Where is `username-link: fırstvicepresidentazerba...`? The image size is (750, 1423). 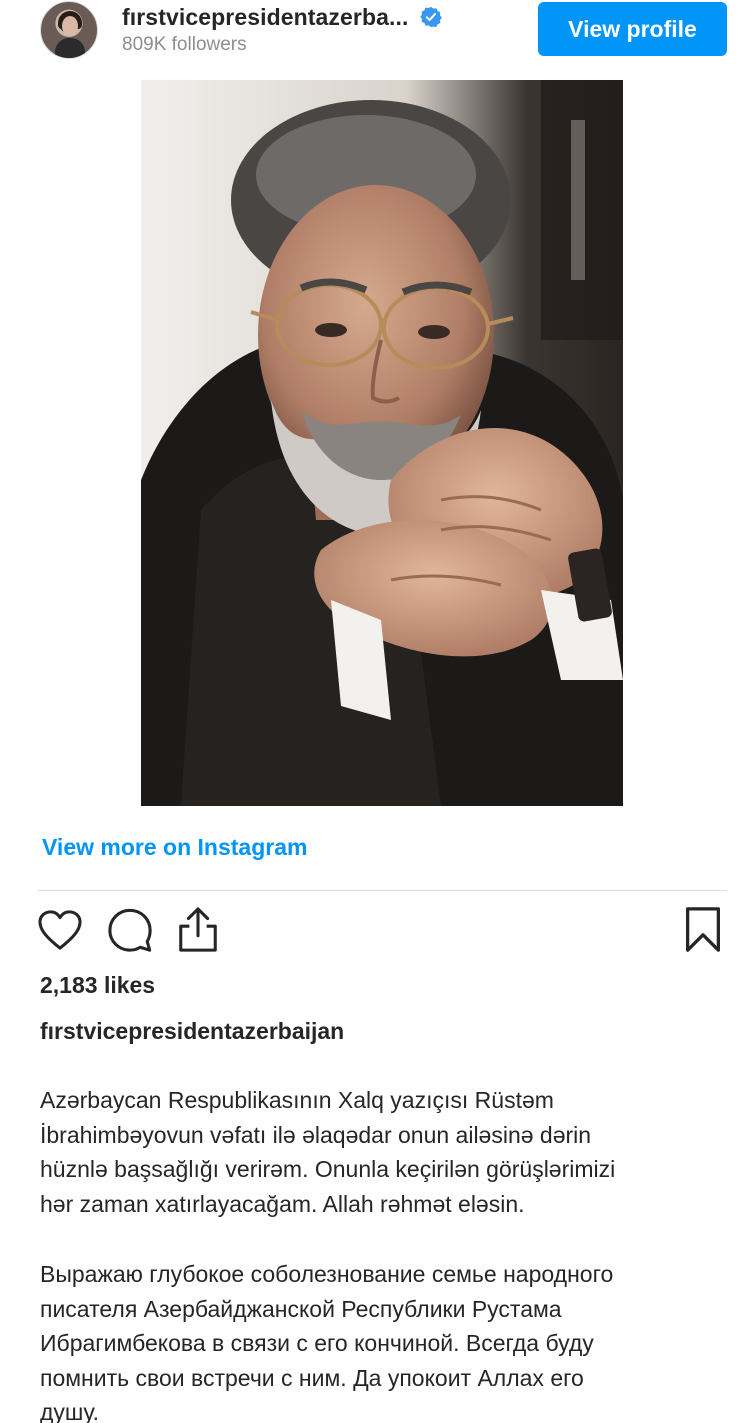 username-link: fırstvicepresidentazerba... is located at coordinates (265, 17).